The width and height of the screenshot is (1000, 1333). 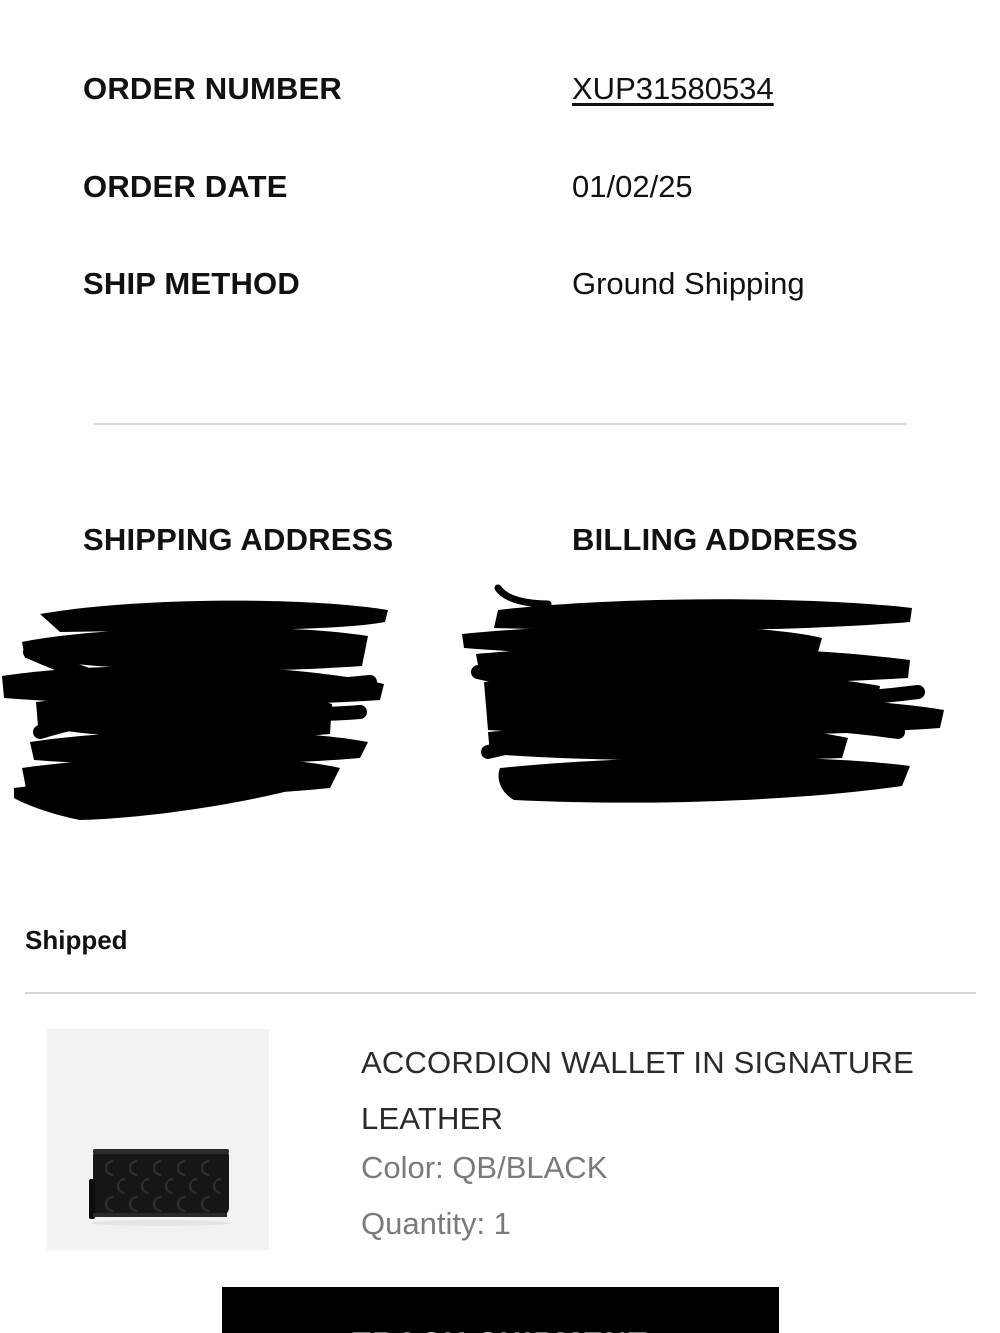 What do you see at coordinates (500, 189) in the screenshot?
I see `order-date-row: ORDER DATE 01/02/25` at bounding box center [500, 189].